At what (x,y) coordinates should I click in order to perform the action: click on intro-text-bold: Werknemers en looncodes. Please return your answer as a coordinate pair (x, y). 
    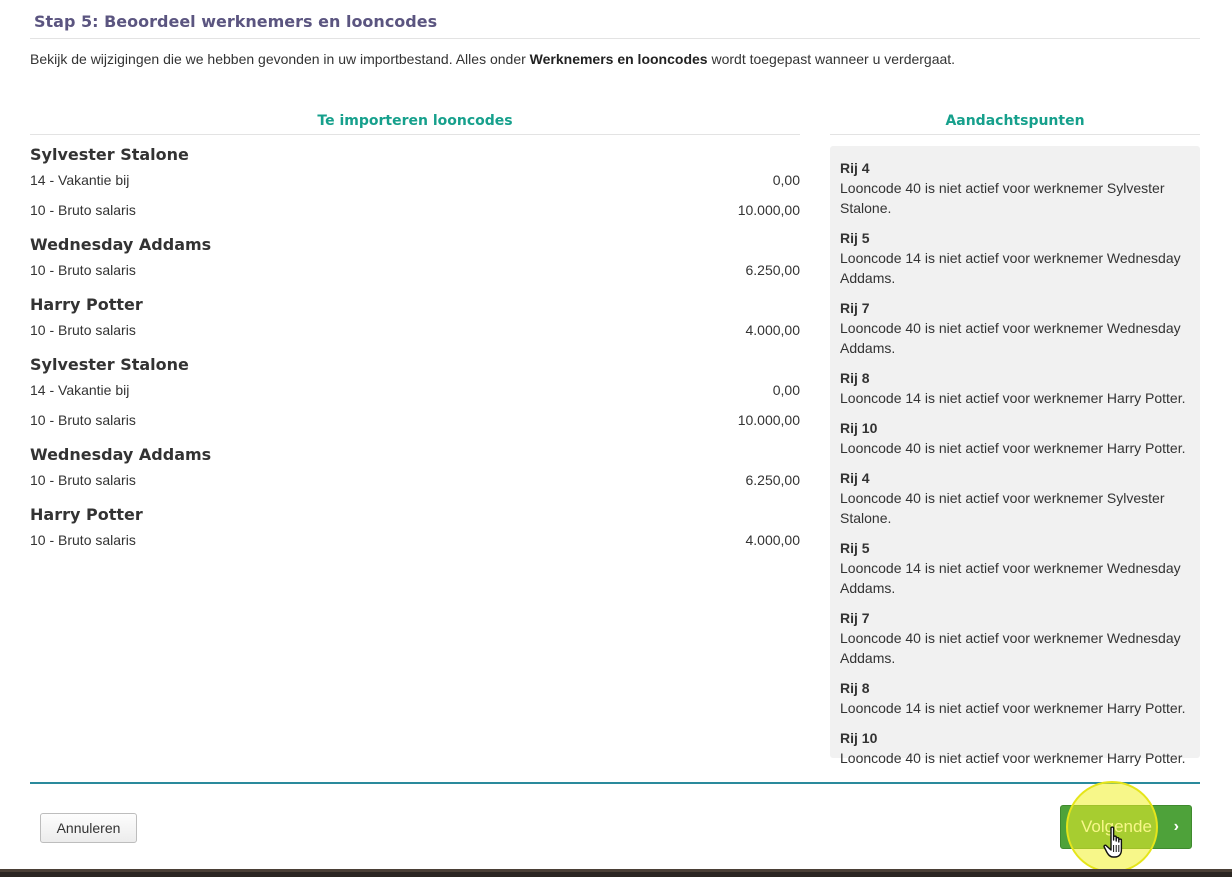
    Looking at the image, I should click on (618, 59).